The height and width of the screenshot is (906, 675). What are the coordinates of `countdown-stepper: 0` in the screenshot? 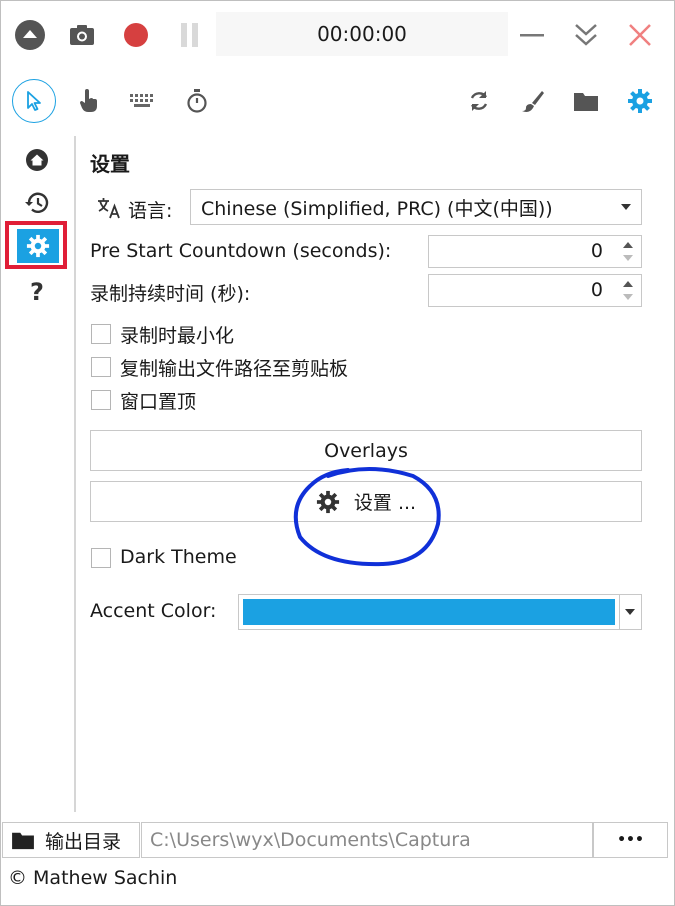 It's located at (535, 251).